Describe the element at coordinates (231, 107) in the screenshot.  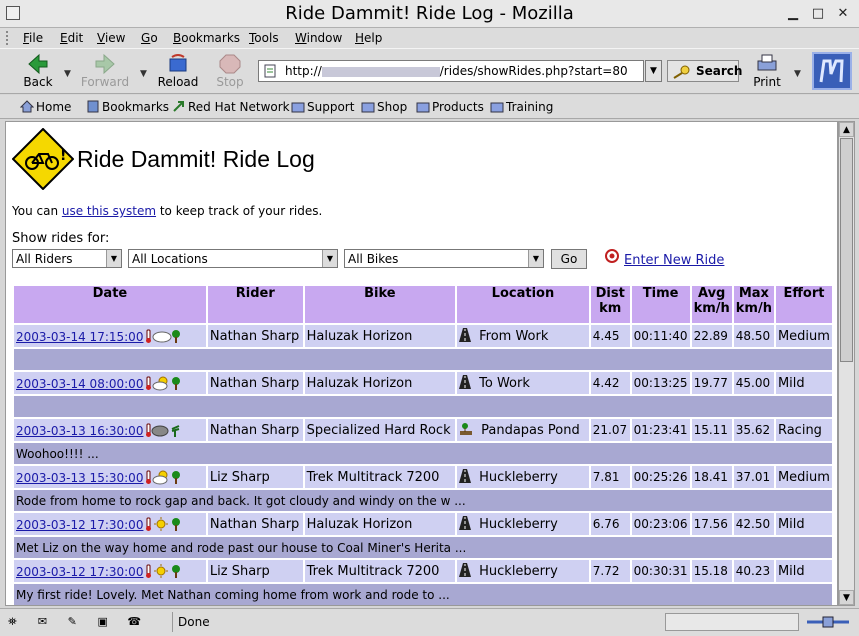
I see `bookmark-red-hat-network: Red Hat Network` at that location.